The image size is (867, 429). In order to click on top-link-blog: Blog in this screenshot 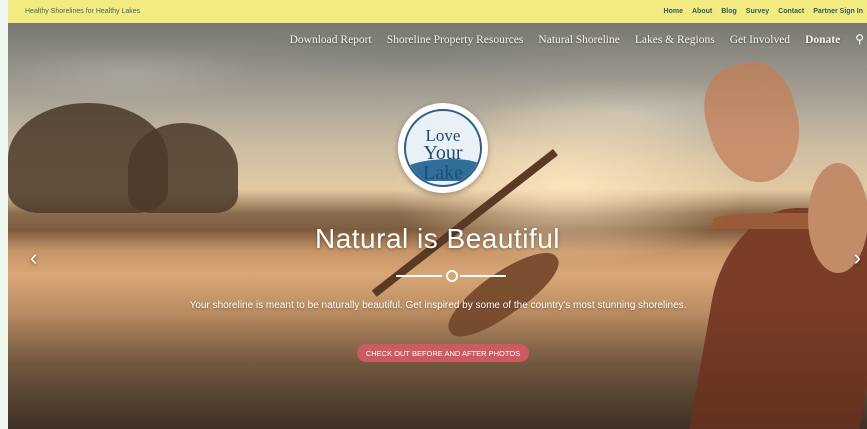, I will do `click(729, 11)`.